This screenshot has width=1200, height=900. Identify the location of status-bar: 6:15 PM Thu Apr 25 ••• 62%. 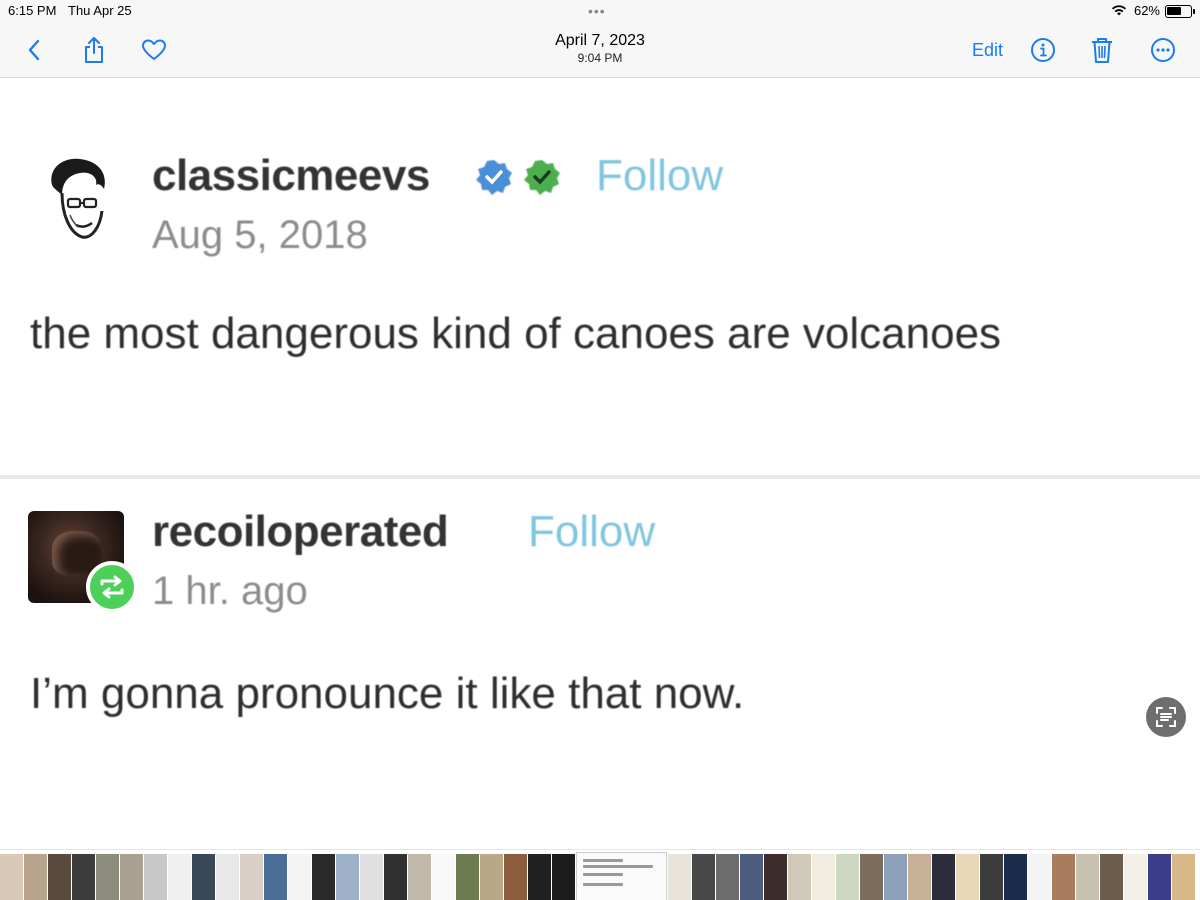
(600, 11).